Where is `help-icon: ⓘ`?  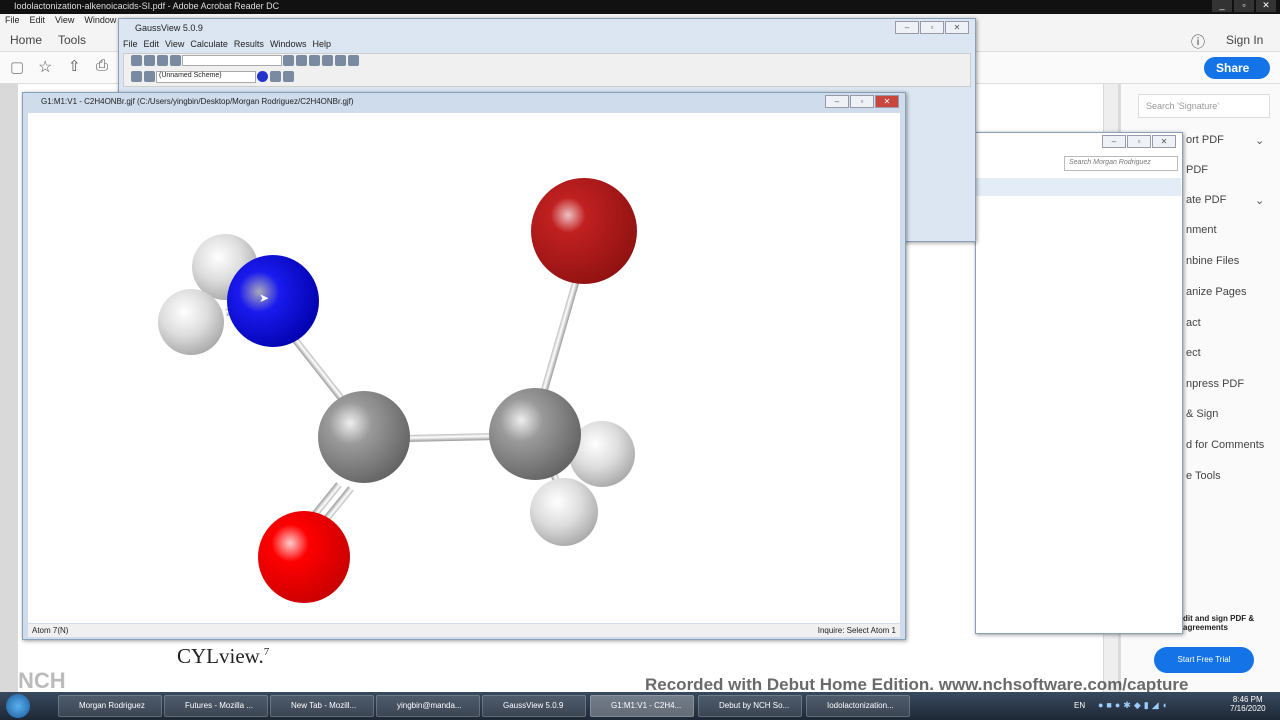 help-icon: ⓘ is located at coordinates (1198, 42).